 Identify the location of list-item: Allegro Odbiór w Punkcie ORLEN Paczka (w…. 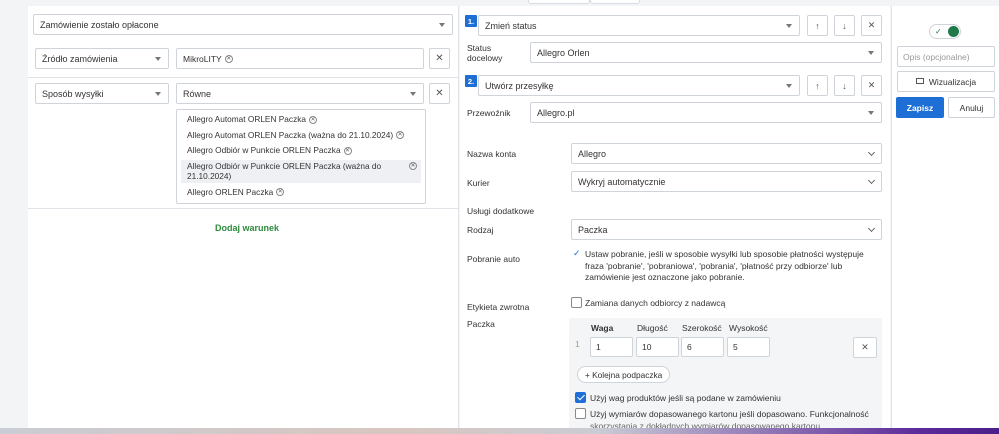
(301, 171).